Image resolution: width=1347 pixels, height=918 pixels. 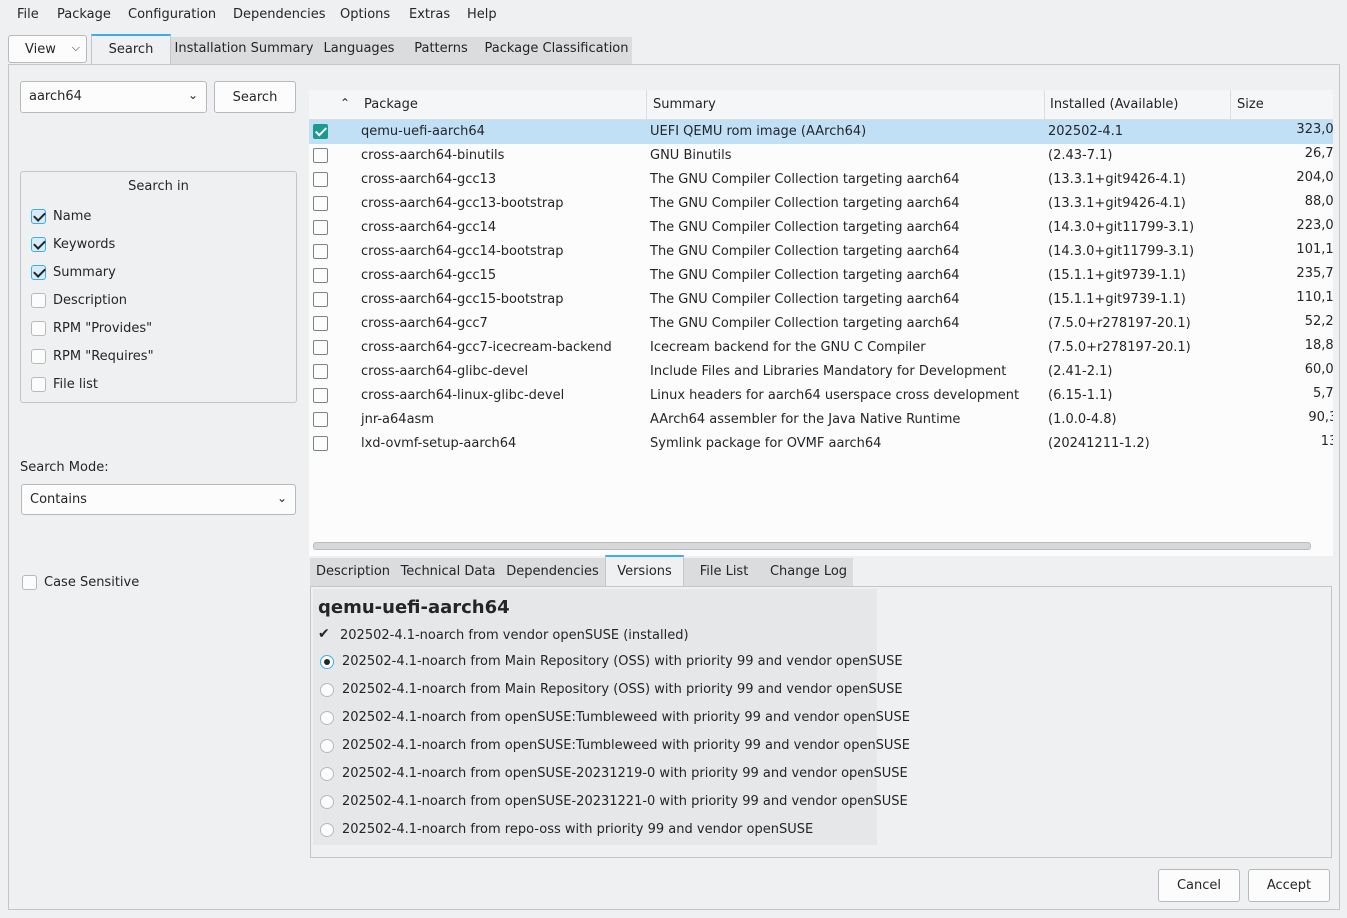 I want to click on chevron-up-icon: ⌃, so click(x=345, y=103).